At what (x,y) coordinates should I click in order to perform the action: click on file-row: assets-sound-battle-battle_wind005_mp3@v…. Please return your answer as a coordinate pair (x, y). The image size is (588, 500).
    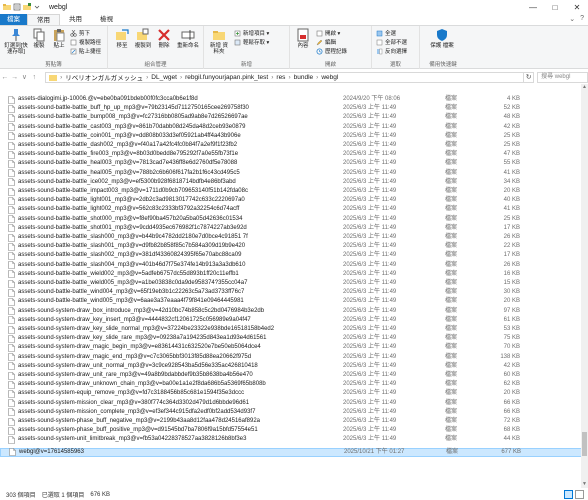
    Looking at the image, I should click on (294, 301).